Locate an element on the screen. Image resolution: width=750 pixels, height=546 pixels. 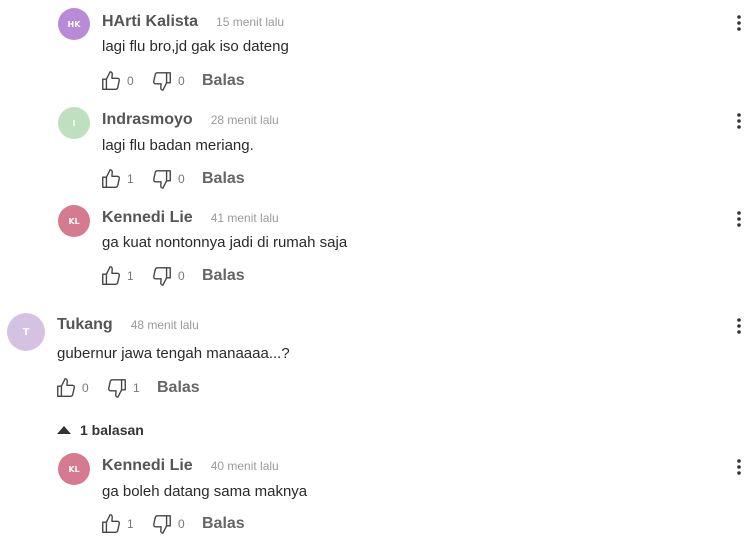
comment-time: 40 menit lalu is located at coordinates (244, 466).